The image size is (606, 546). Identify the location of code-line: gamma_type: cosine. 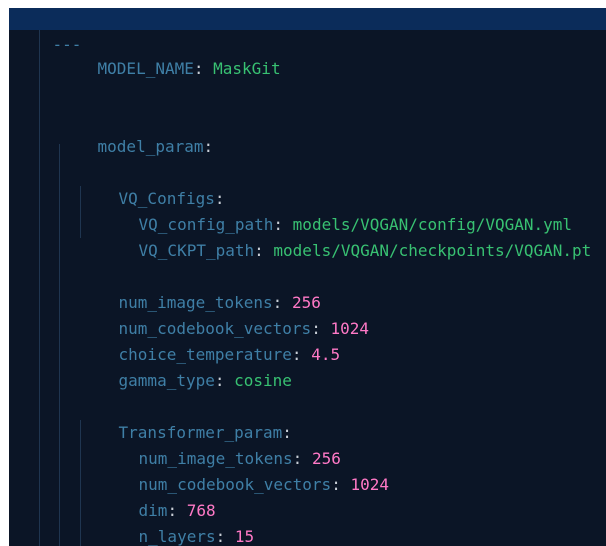
(186, 366).